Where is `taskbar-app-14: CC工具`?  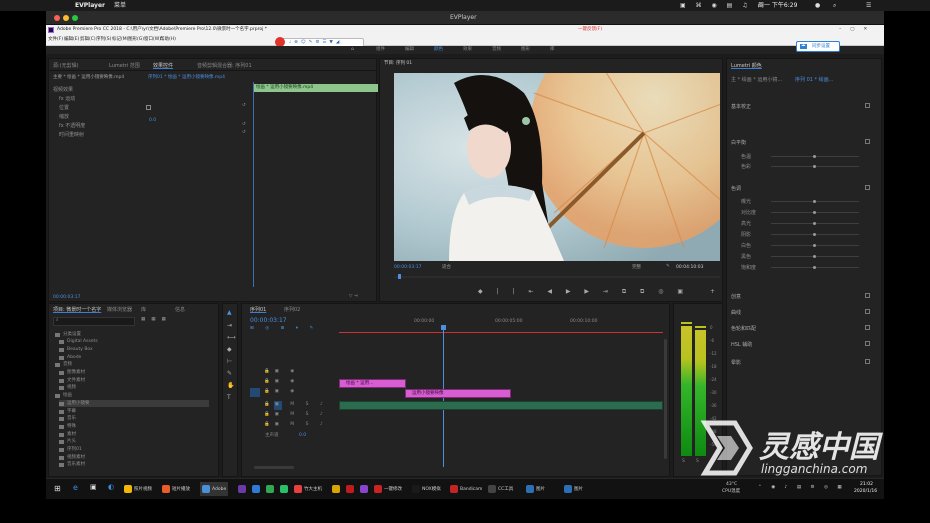
taskbar-app-14: CC工具 is located at coordinates (500, 489).